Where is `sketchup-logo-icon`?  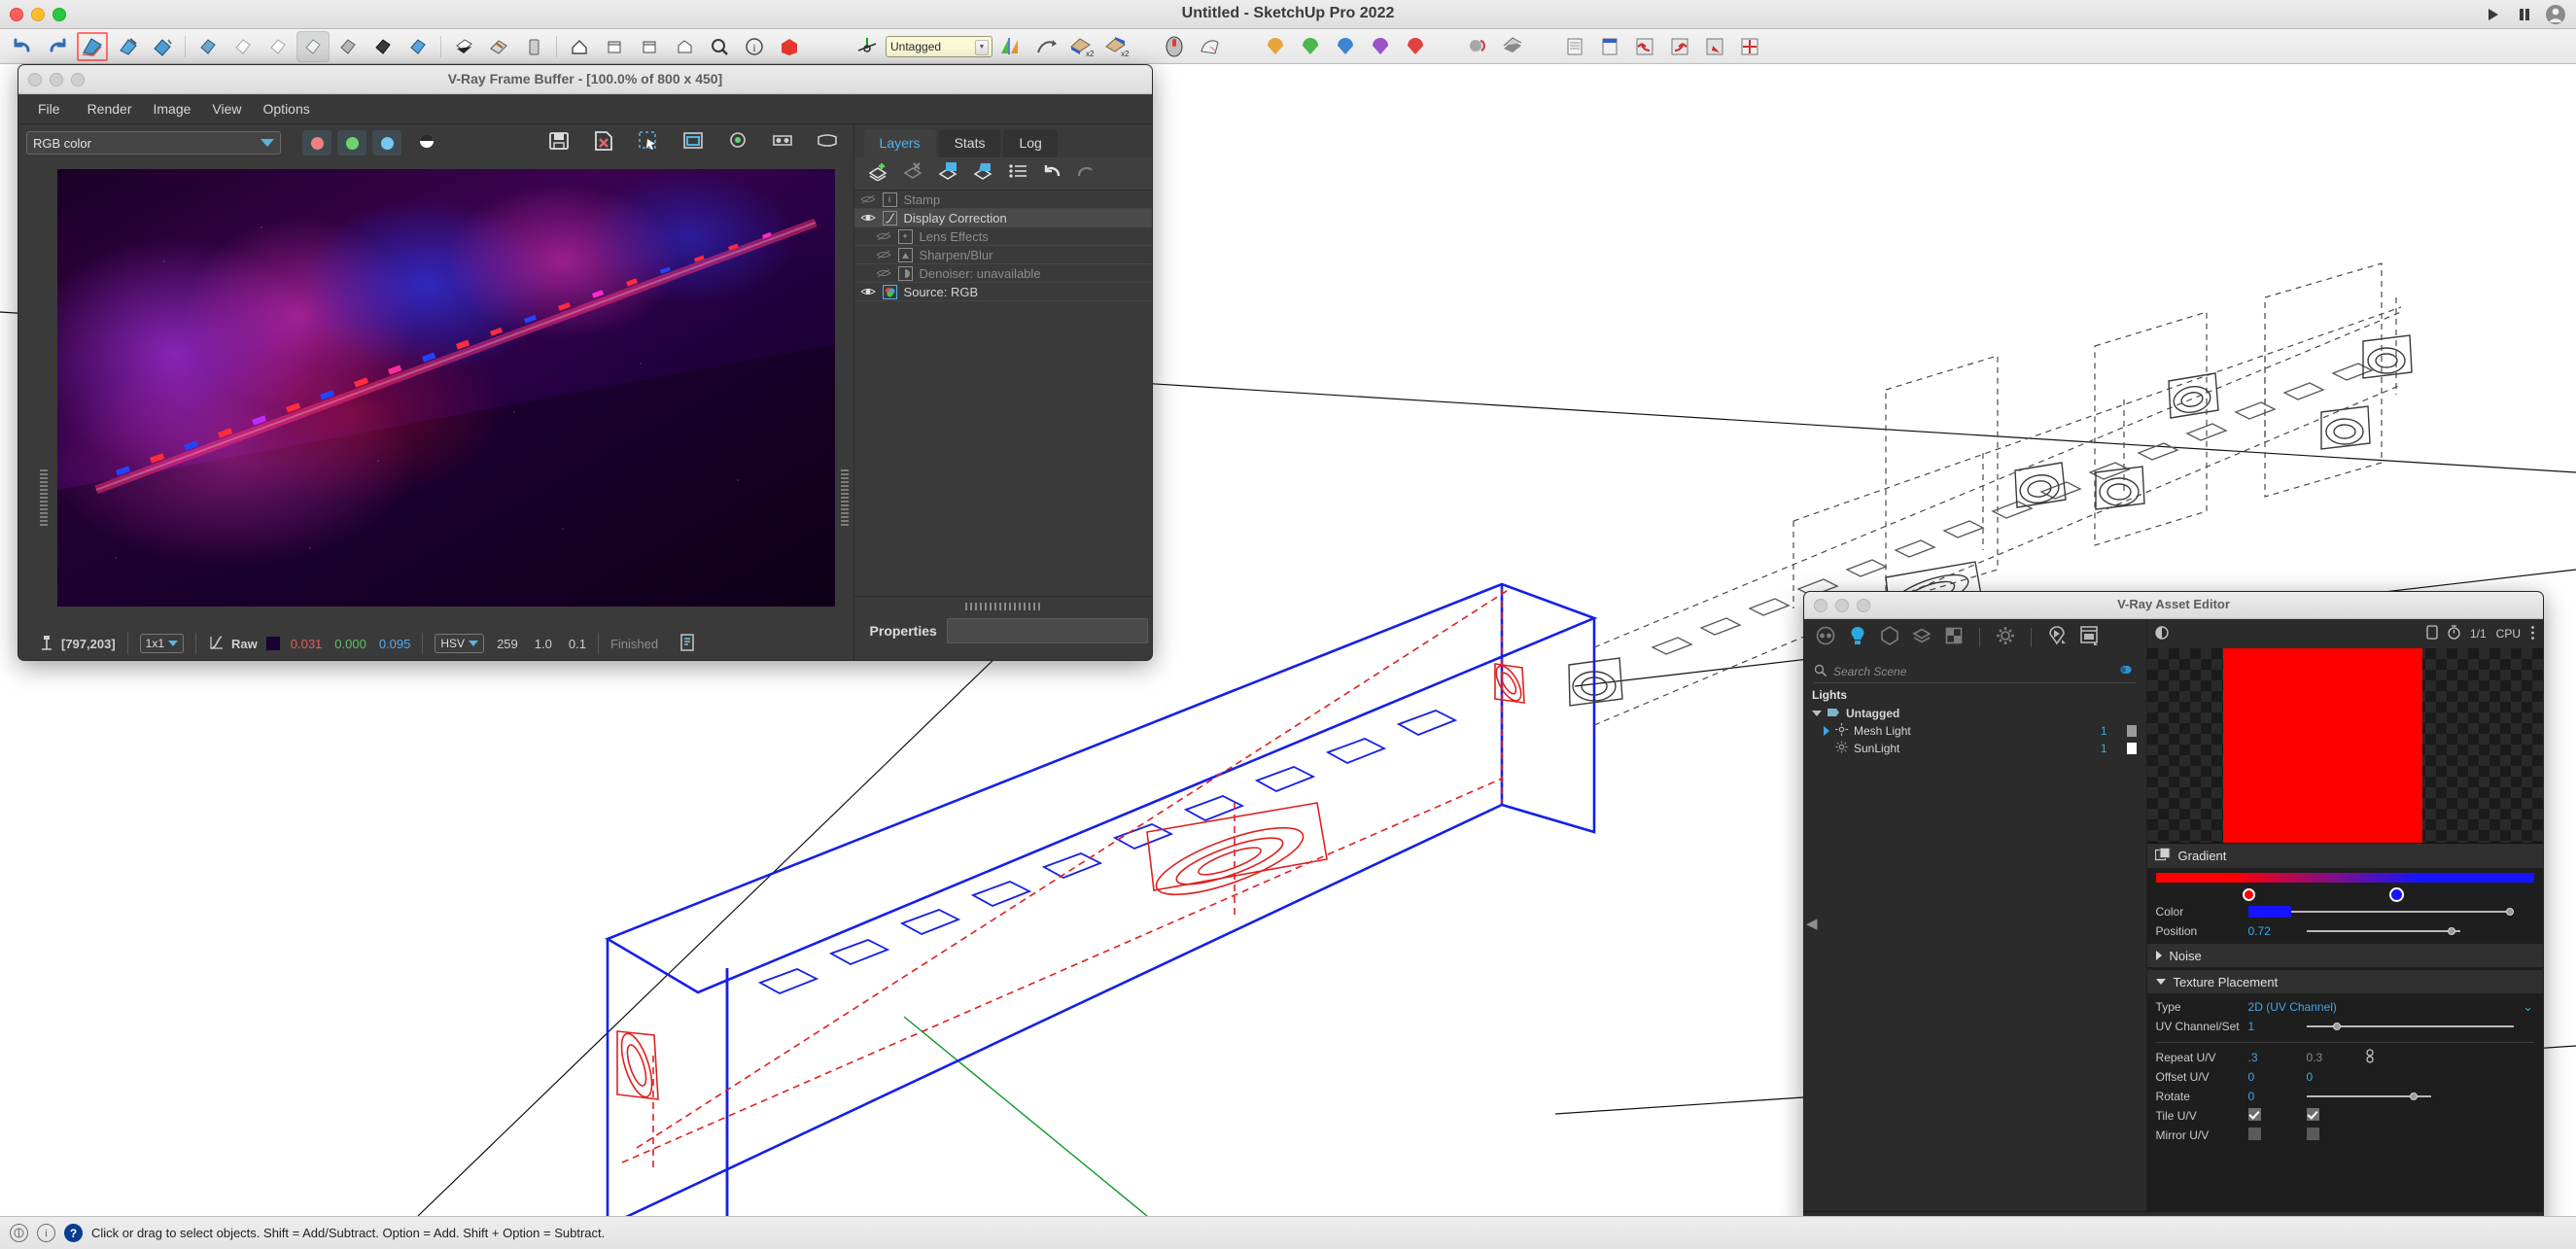 sketchup-logo-icon is located at coordinates (789, 46).